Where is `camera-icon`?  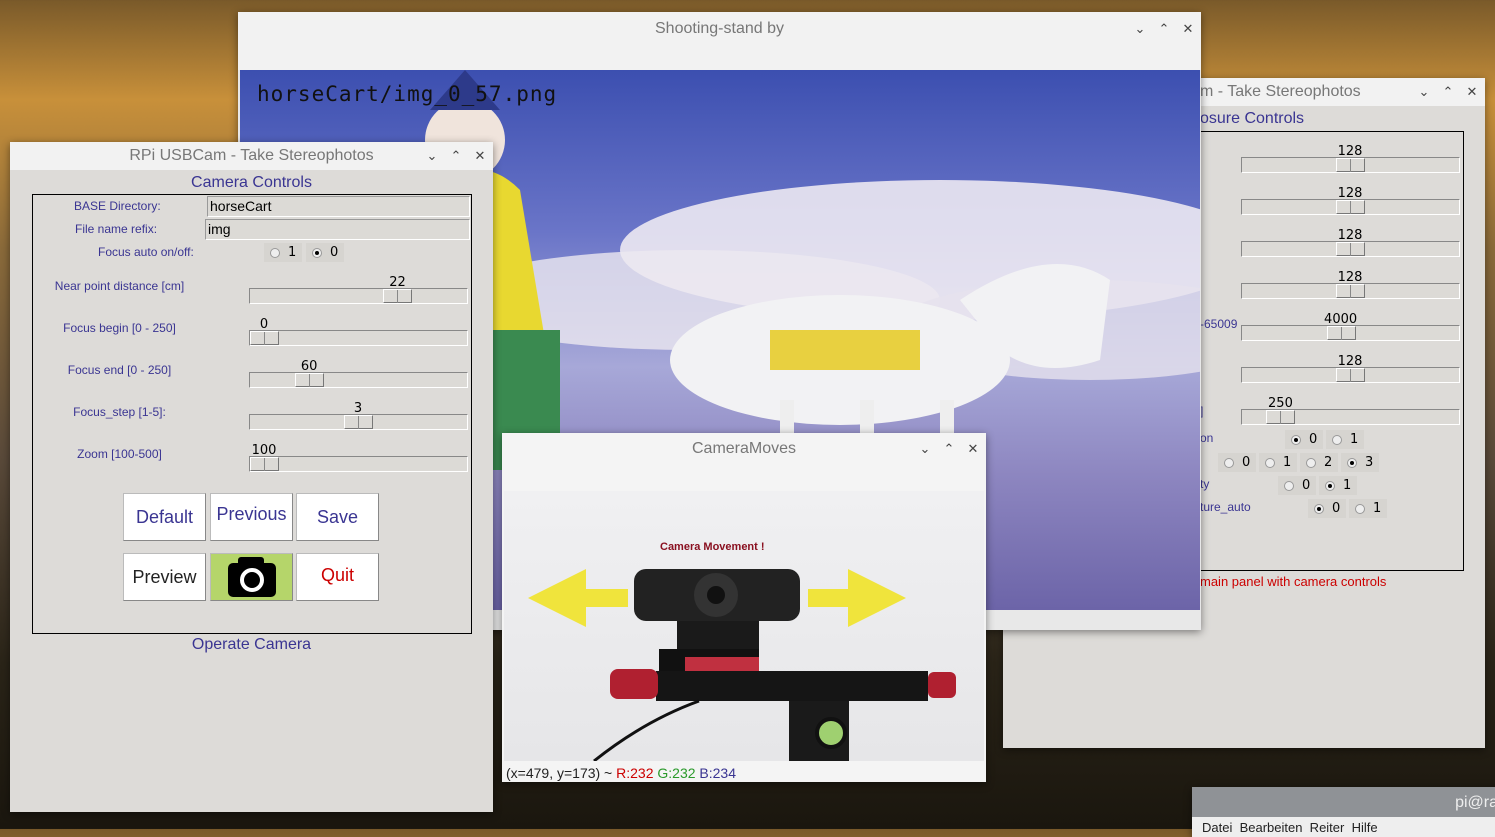
camera-icon is located at coordinates (251, 577).